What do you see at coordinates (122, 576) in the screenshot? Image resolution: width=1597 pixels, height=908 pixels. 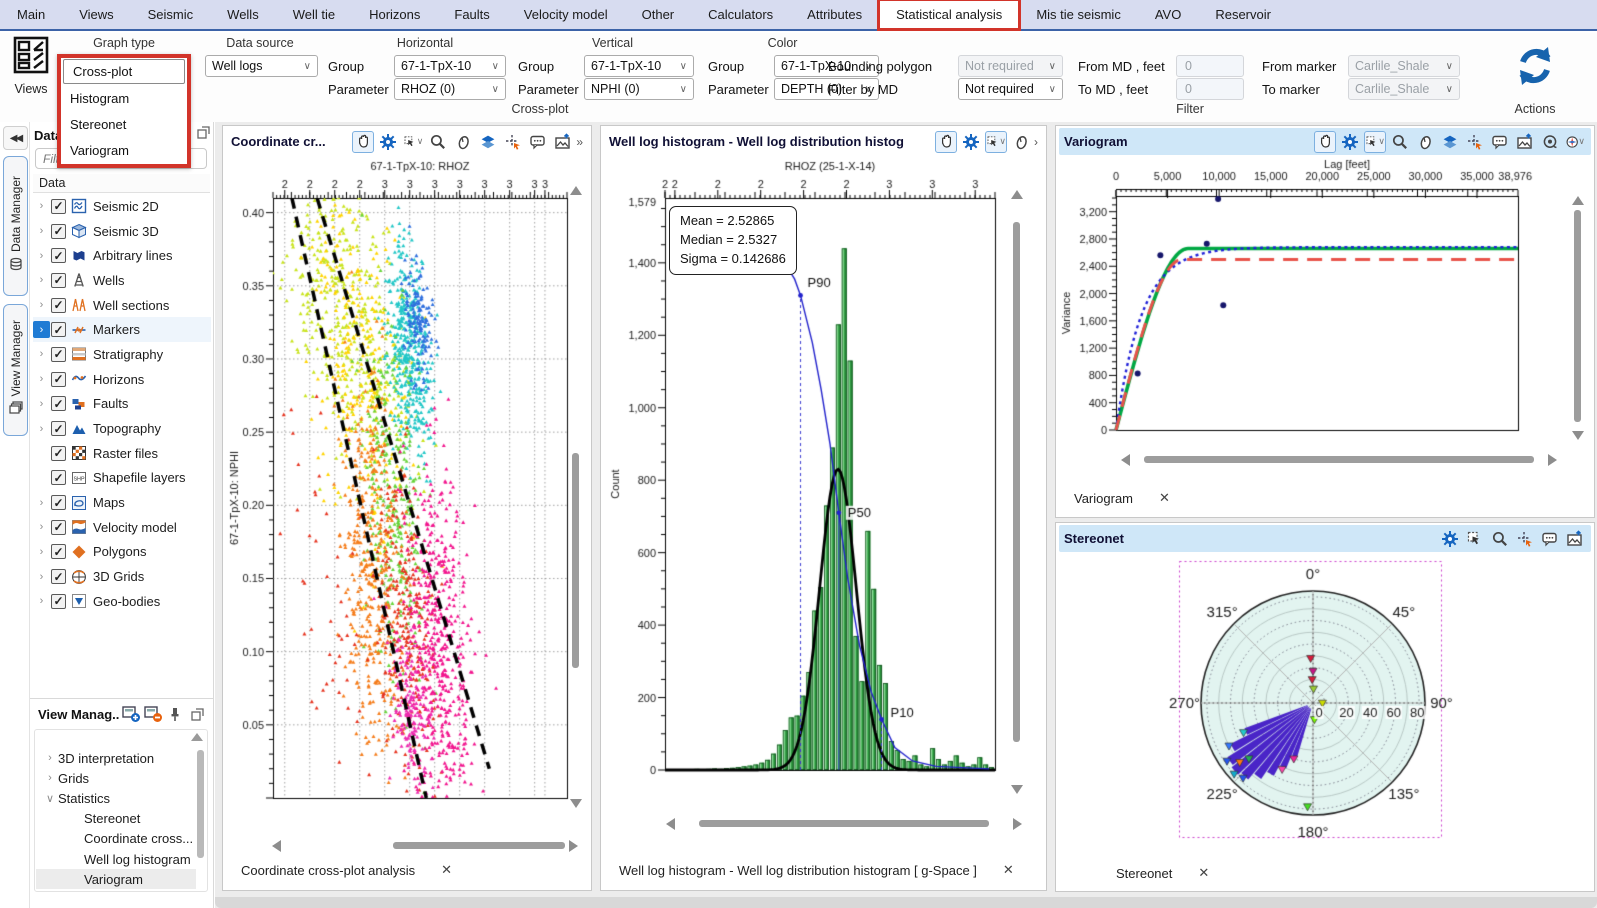 I see `tree-item-3d-grids: › ✓ 3D Grids` at bounding box center [122, 576].